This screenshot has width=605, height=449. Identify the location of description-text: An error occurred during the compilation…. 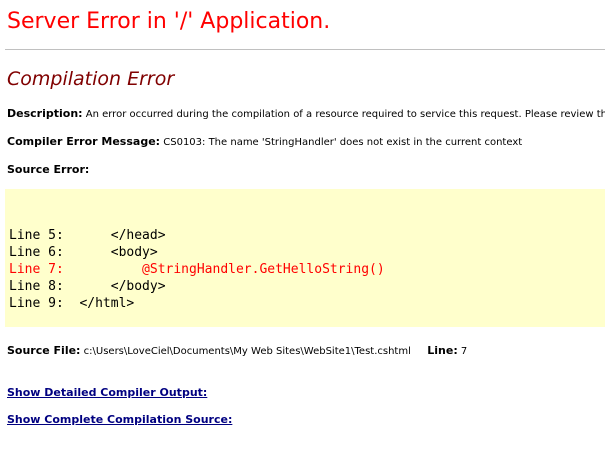
(345, 114).